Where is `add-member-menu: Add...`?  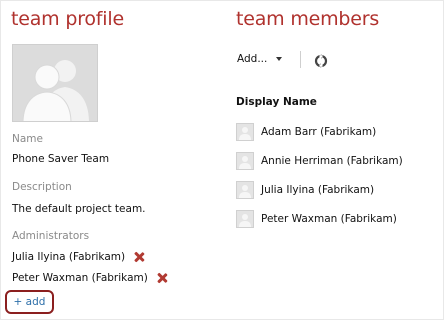 add-member-menu: Add... is located at coordinates (260, 59).